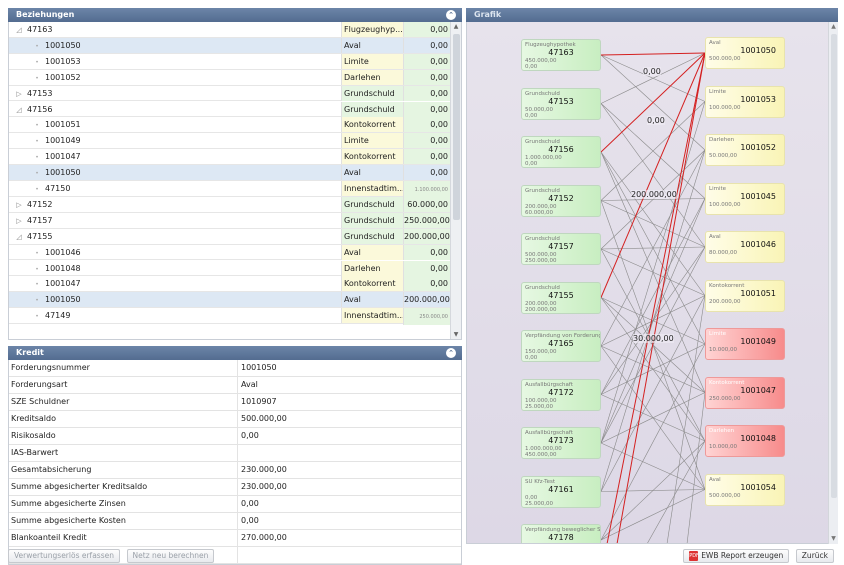 The image size is (844, 565). What do you see at coordinates (541, 455) in the screenshot?
I see `node-value-2: 450.000,00` at bounding box center [541, 455].